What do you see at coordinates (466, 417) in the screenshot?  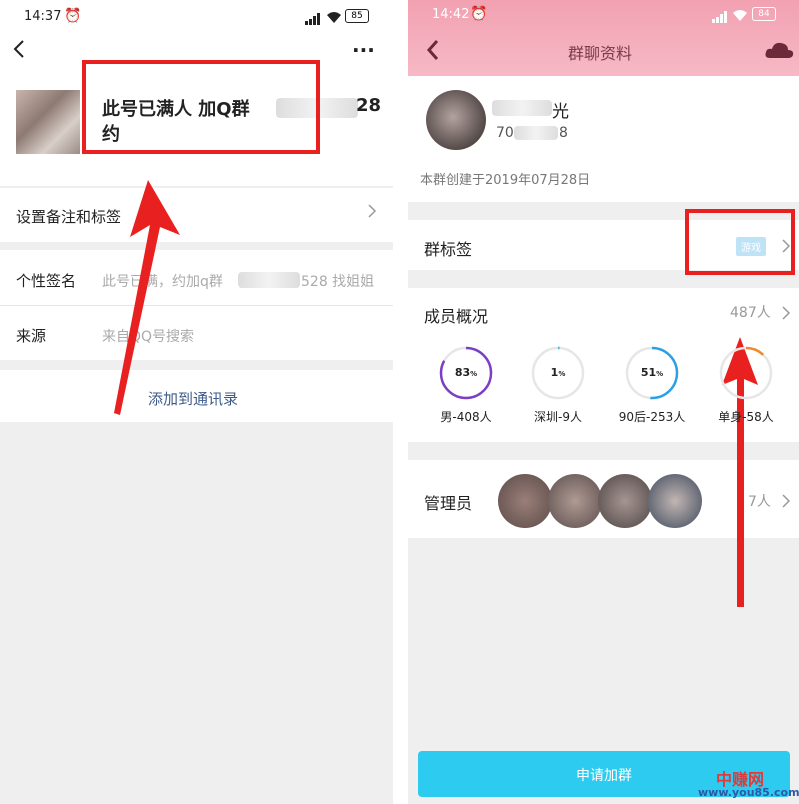 I see `stat-label: 男-408人` at bounding box center [466, 417].